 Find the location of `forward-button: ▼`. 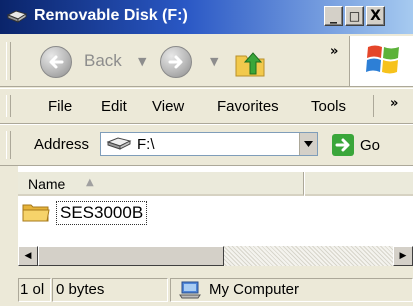

forward-button: ▼ is located at coordinates (190, 61).